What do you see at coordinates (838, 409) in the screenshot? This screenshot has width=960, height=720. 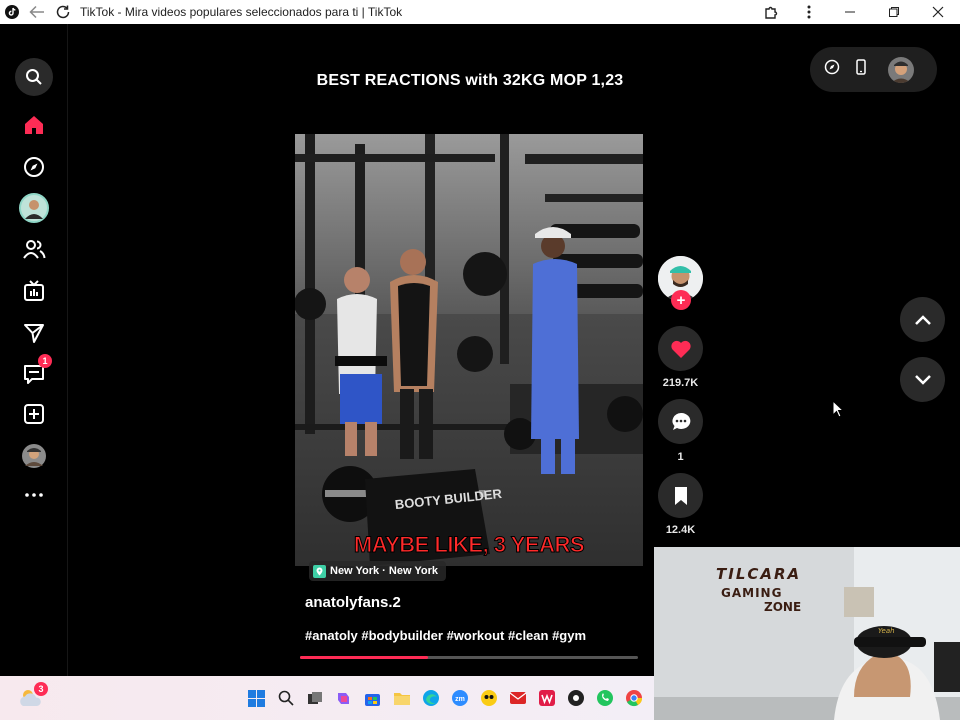 I see `mouse-cursor-icon` at bounding box center [838, 409].